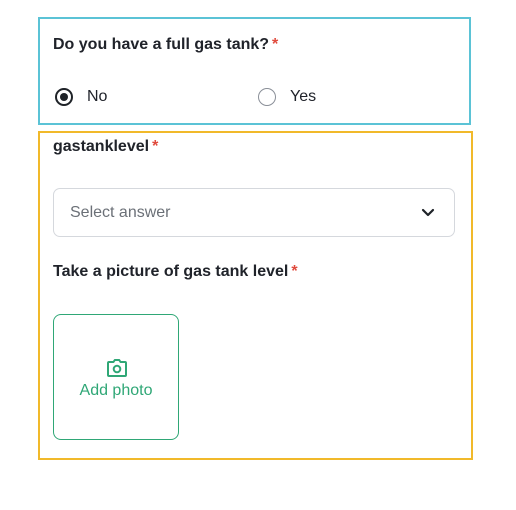 This screenshot has width=516, height=510. I want to click on select-placeholder: Select answer, so click(120, 212).